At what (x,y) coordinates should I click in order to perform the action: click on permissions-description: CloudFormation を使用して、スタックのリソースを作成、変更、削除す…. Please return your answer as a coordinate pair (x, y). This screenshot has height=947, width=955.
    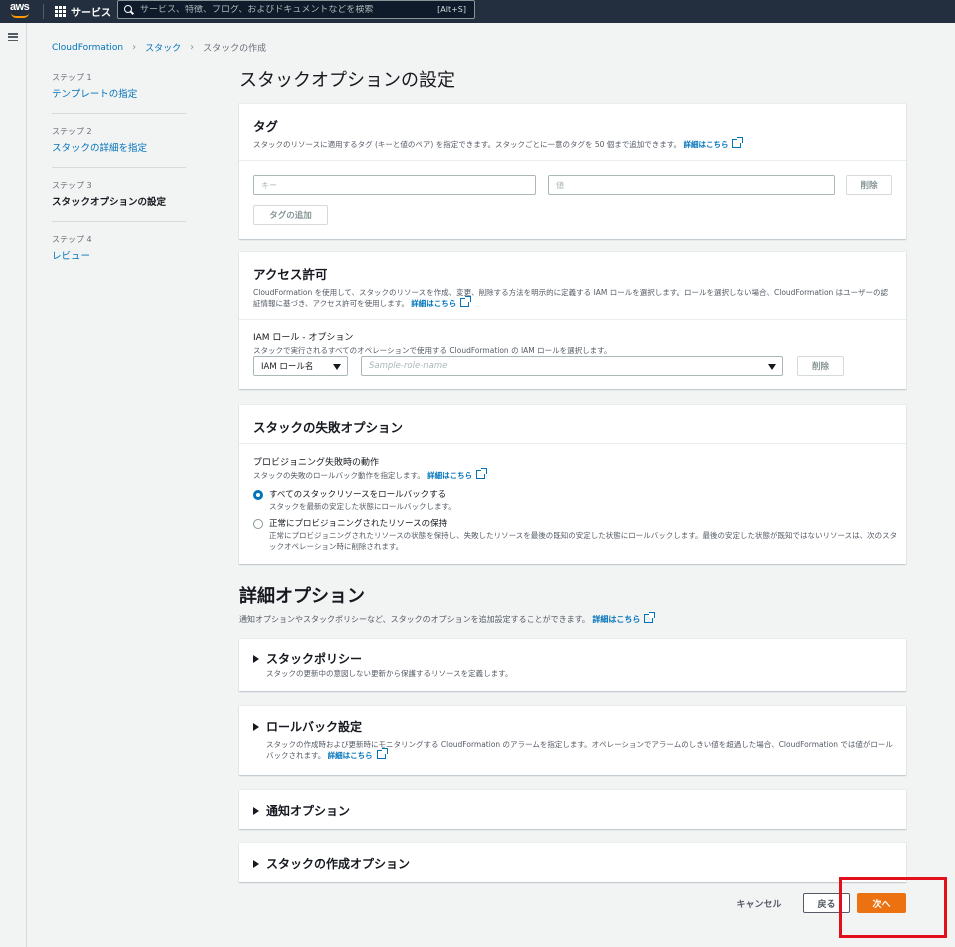
    Looking at the image, I should click on (572, 298).